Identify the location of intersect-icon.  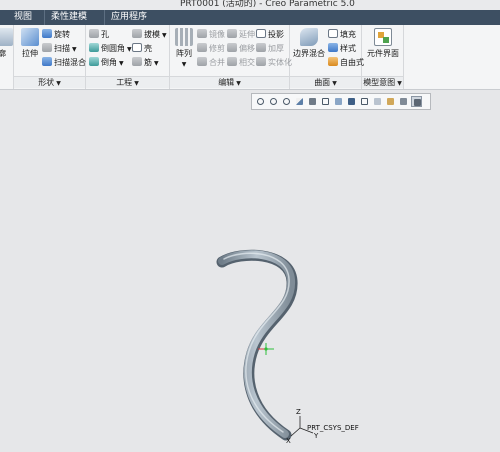
(232, 61).